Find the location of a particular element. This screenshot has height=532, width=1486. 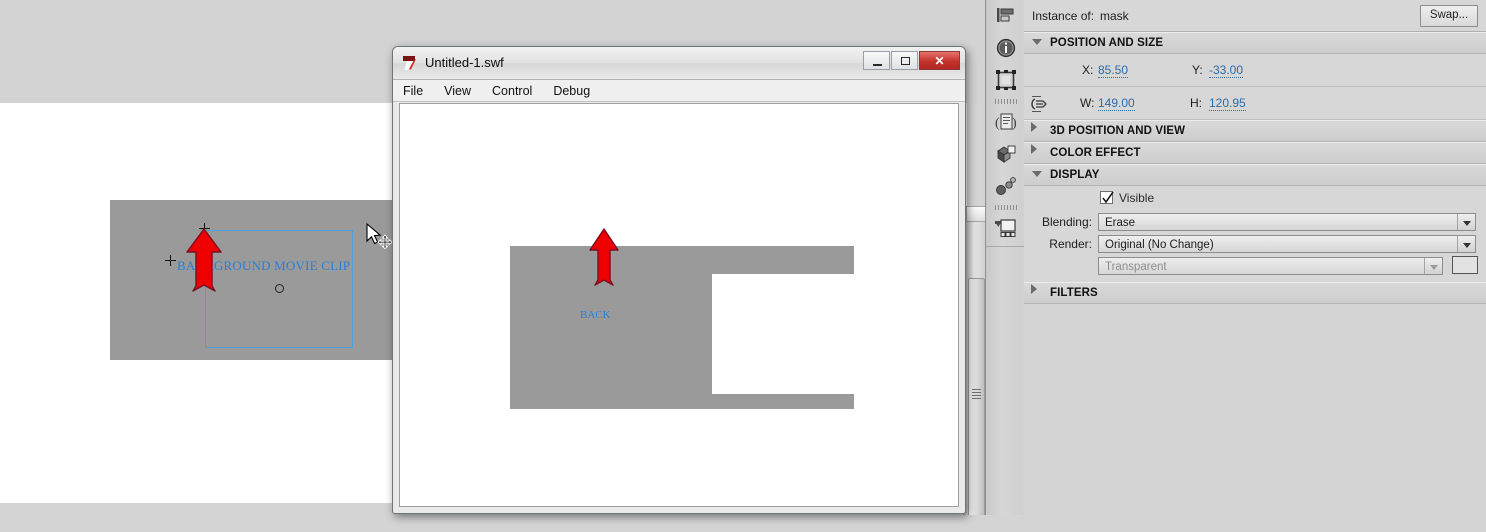

x-label: X: is located at coordinates (1088, 70).